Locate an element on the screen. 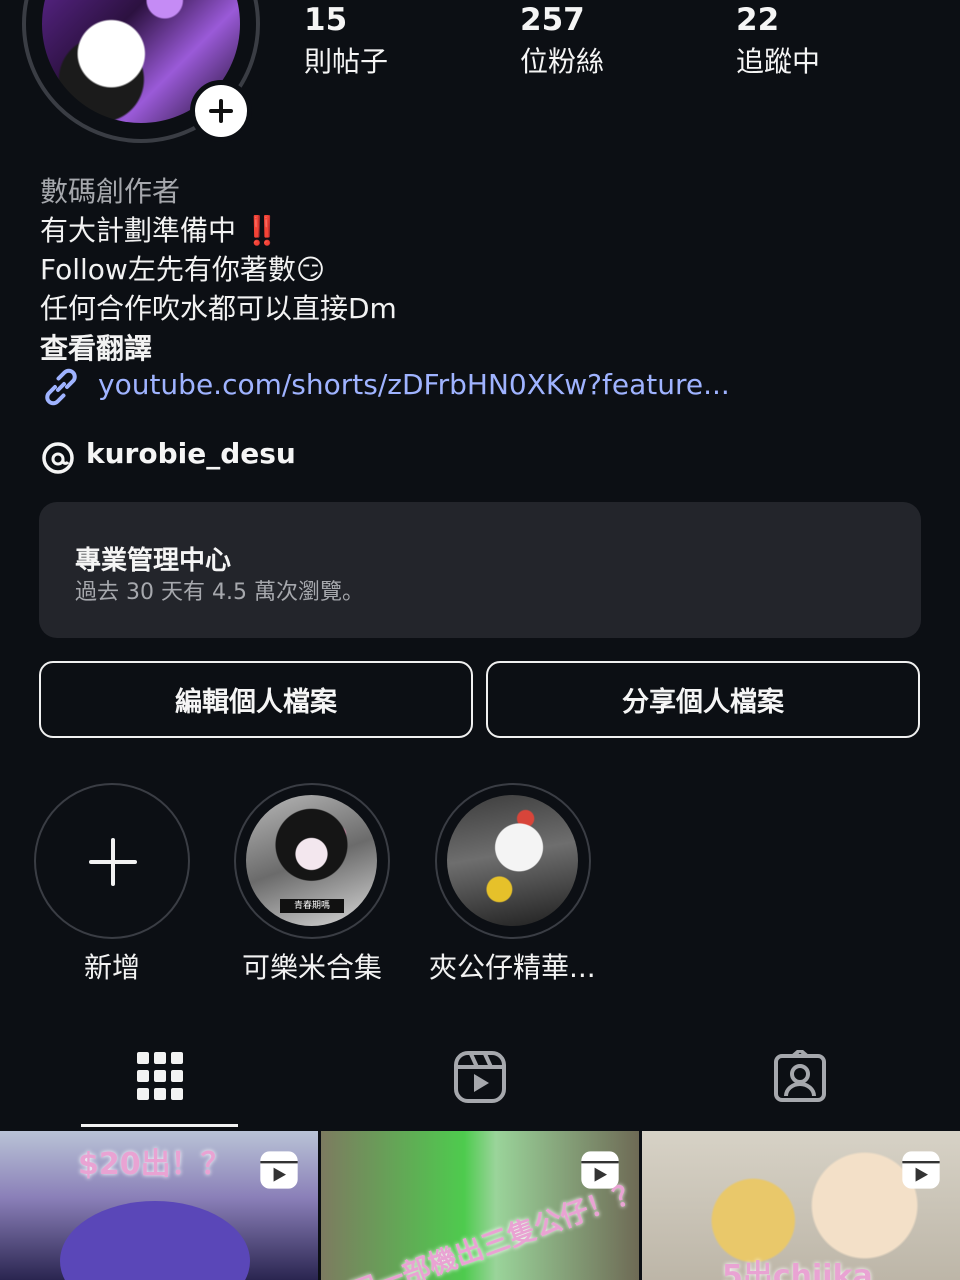 This screenshot has width=960, height=1280. post-thumbnail-2: 同一部機出三隻公仔！？ is located at coordinates (480, 1205).